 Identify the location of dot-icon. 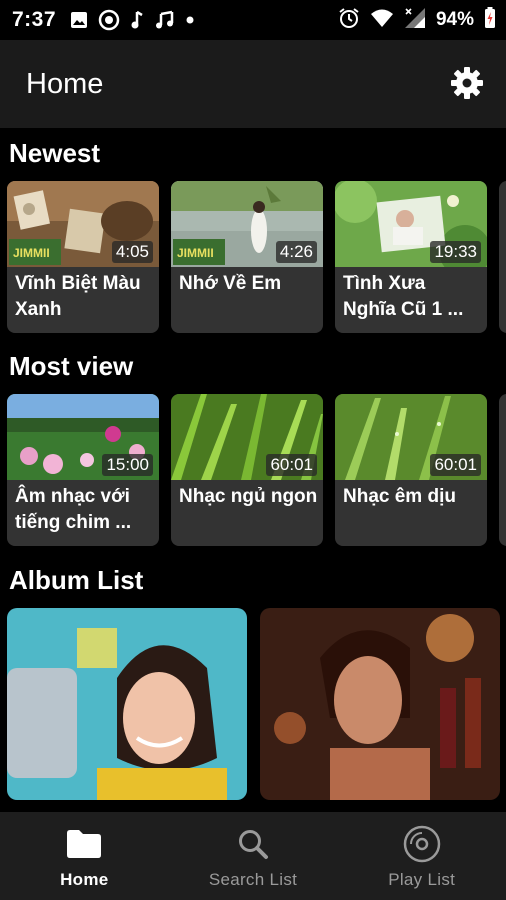
(190, 20).